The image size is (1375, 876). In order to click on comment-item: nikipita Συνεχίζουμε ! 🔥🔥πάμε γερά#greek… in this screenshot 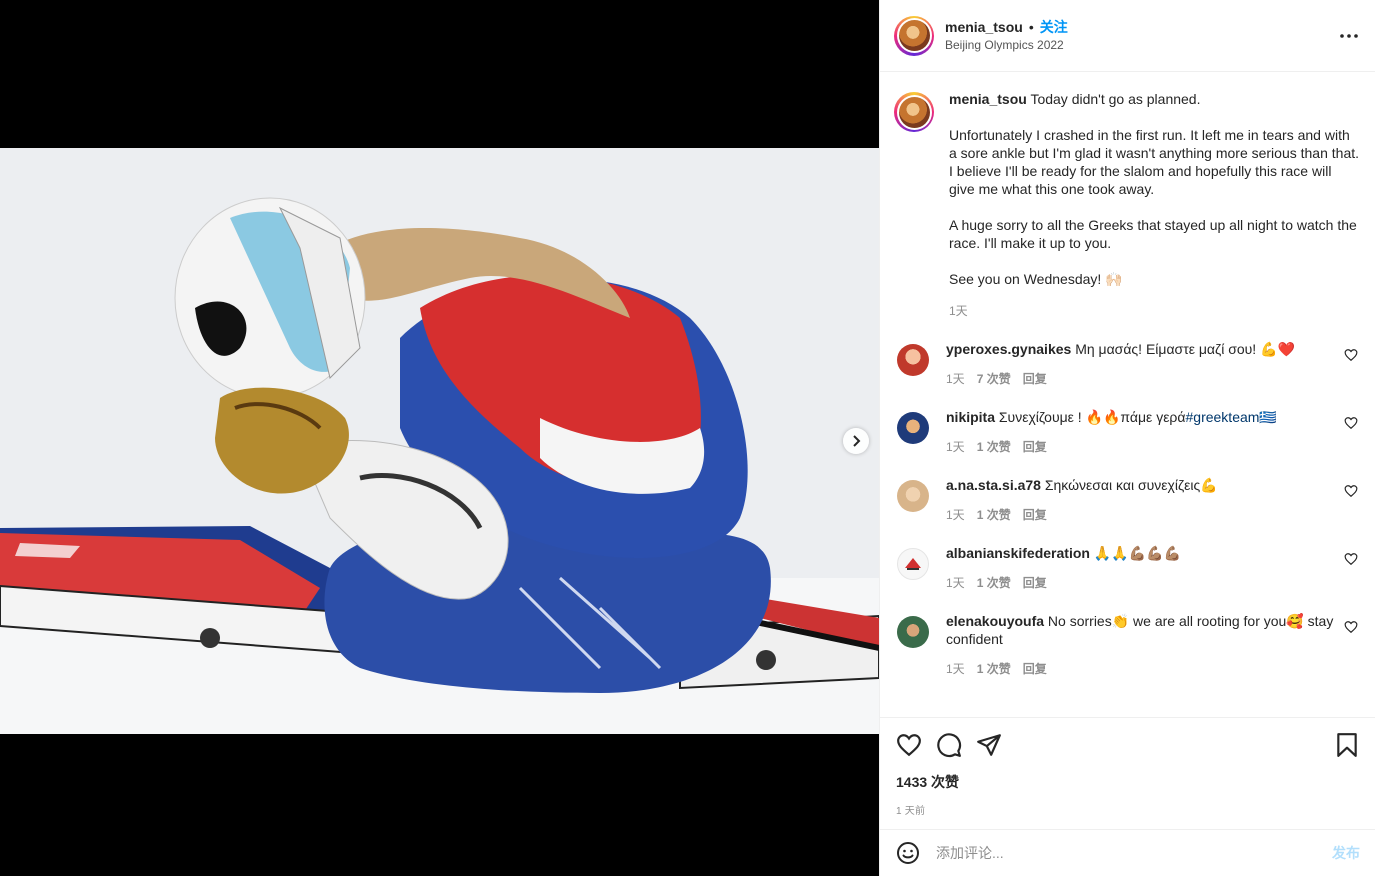, I will do `click(1127, 432)`.